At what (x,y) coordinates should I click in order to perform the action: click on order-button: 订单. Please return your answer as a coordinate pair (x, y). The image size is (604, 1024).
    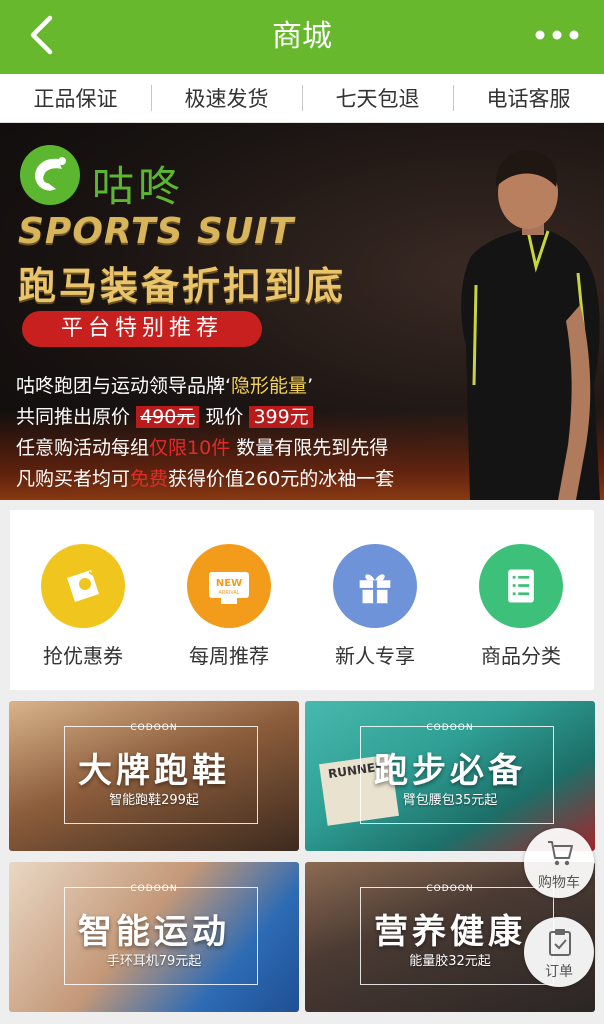
    Looking at the image, I should click on (559, 952).